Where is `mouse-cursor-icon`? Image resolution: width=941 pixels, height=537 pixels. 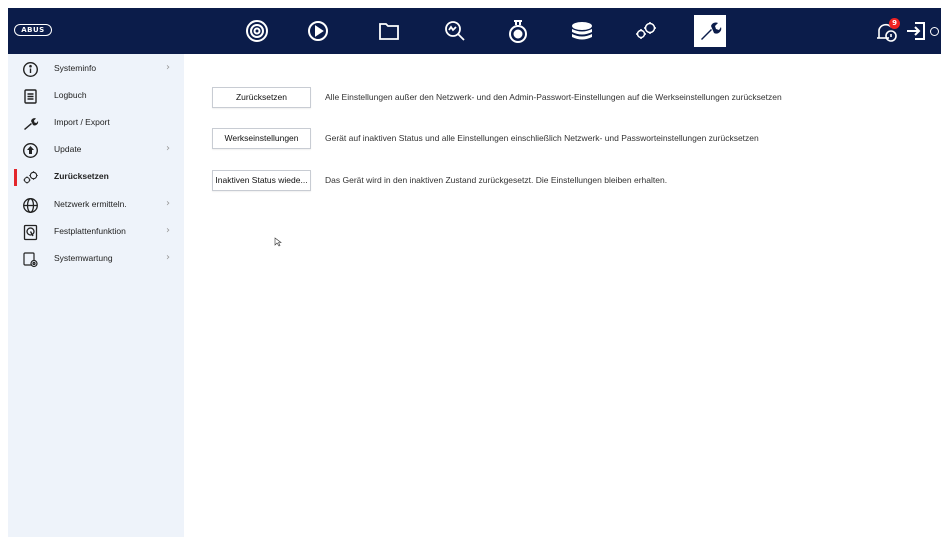
mouse-cursor-icon is located at coordinates (278, 242).